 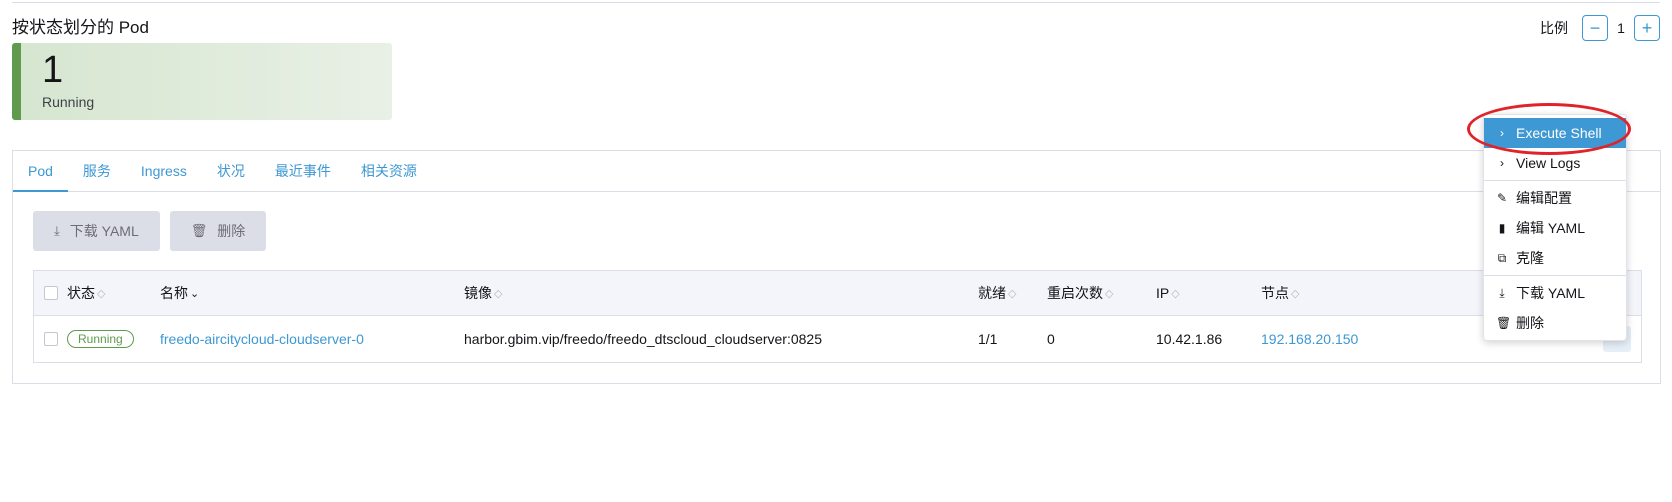 I want to click on state-label: Running, so click(x=68, y=102).